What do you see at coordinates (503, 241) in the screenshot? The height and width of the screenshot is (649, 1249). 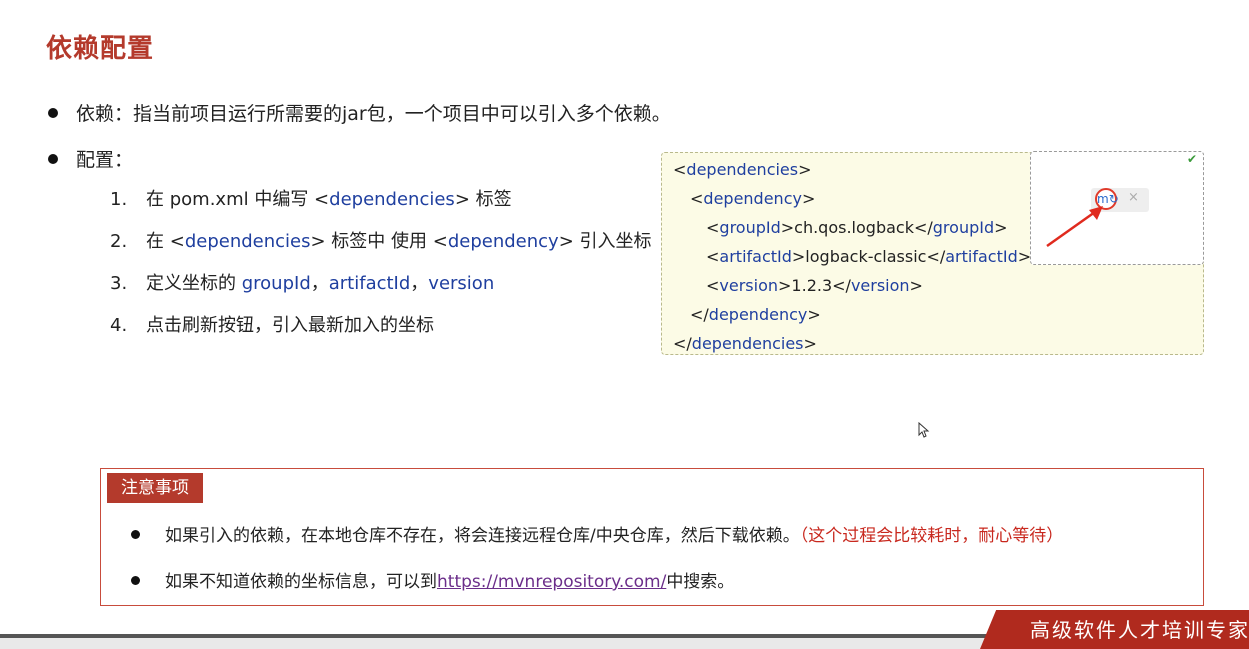 I see `step-keyword: dependency` at bounding box center [503, 241].